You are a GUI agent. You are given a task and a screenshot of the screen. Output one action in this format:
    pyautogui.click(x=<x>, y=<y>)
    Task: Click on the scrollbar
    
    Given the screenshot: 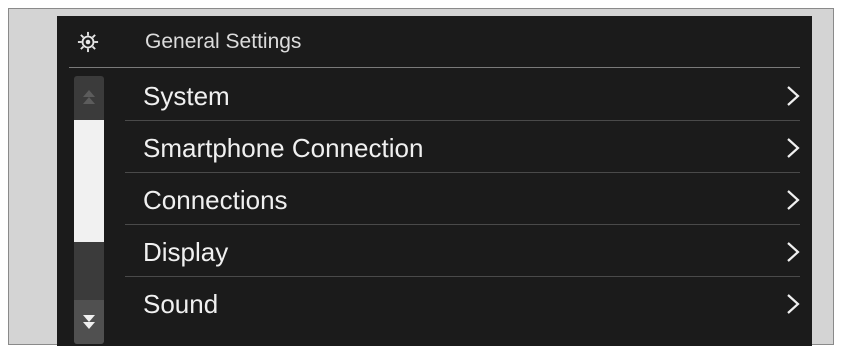 What is the action you would take?
    pyautogui.click(x=89, y=210)
    